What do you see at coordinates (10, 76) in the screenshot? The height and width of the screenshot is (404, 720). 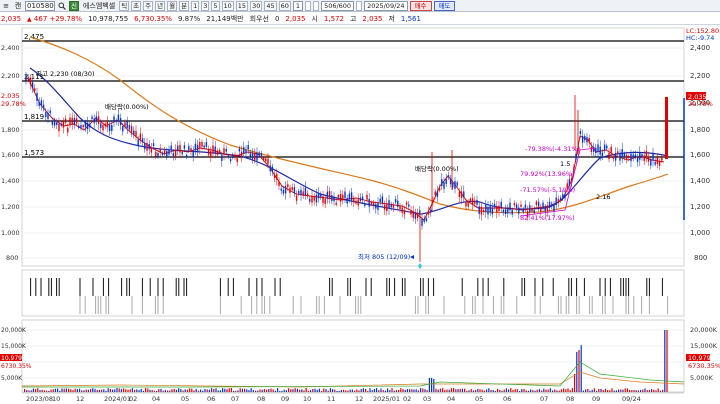 I see `axis-tick: 2,200` at bounding box center [10, 76].